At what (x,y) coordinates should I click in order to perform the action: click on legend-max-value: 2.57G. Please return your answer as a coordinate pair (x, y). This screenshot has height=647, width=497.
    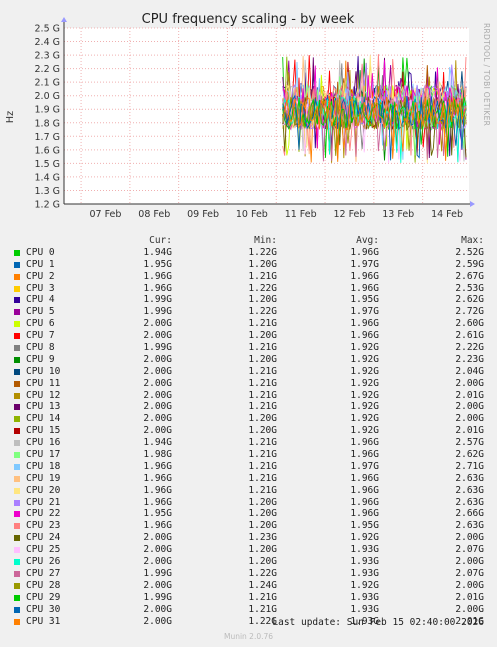
    Looking at the image, I should click on (469, 443).